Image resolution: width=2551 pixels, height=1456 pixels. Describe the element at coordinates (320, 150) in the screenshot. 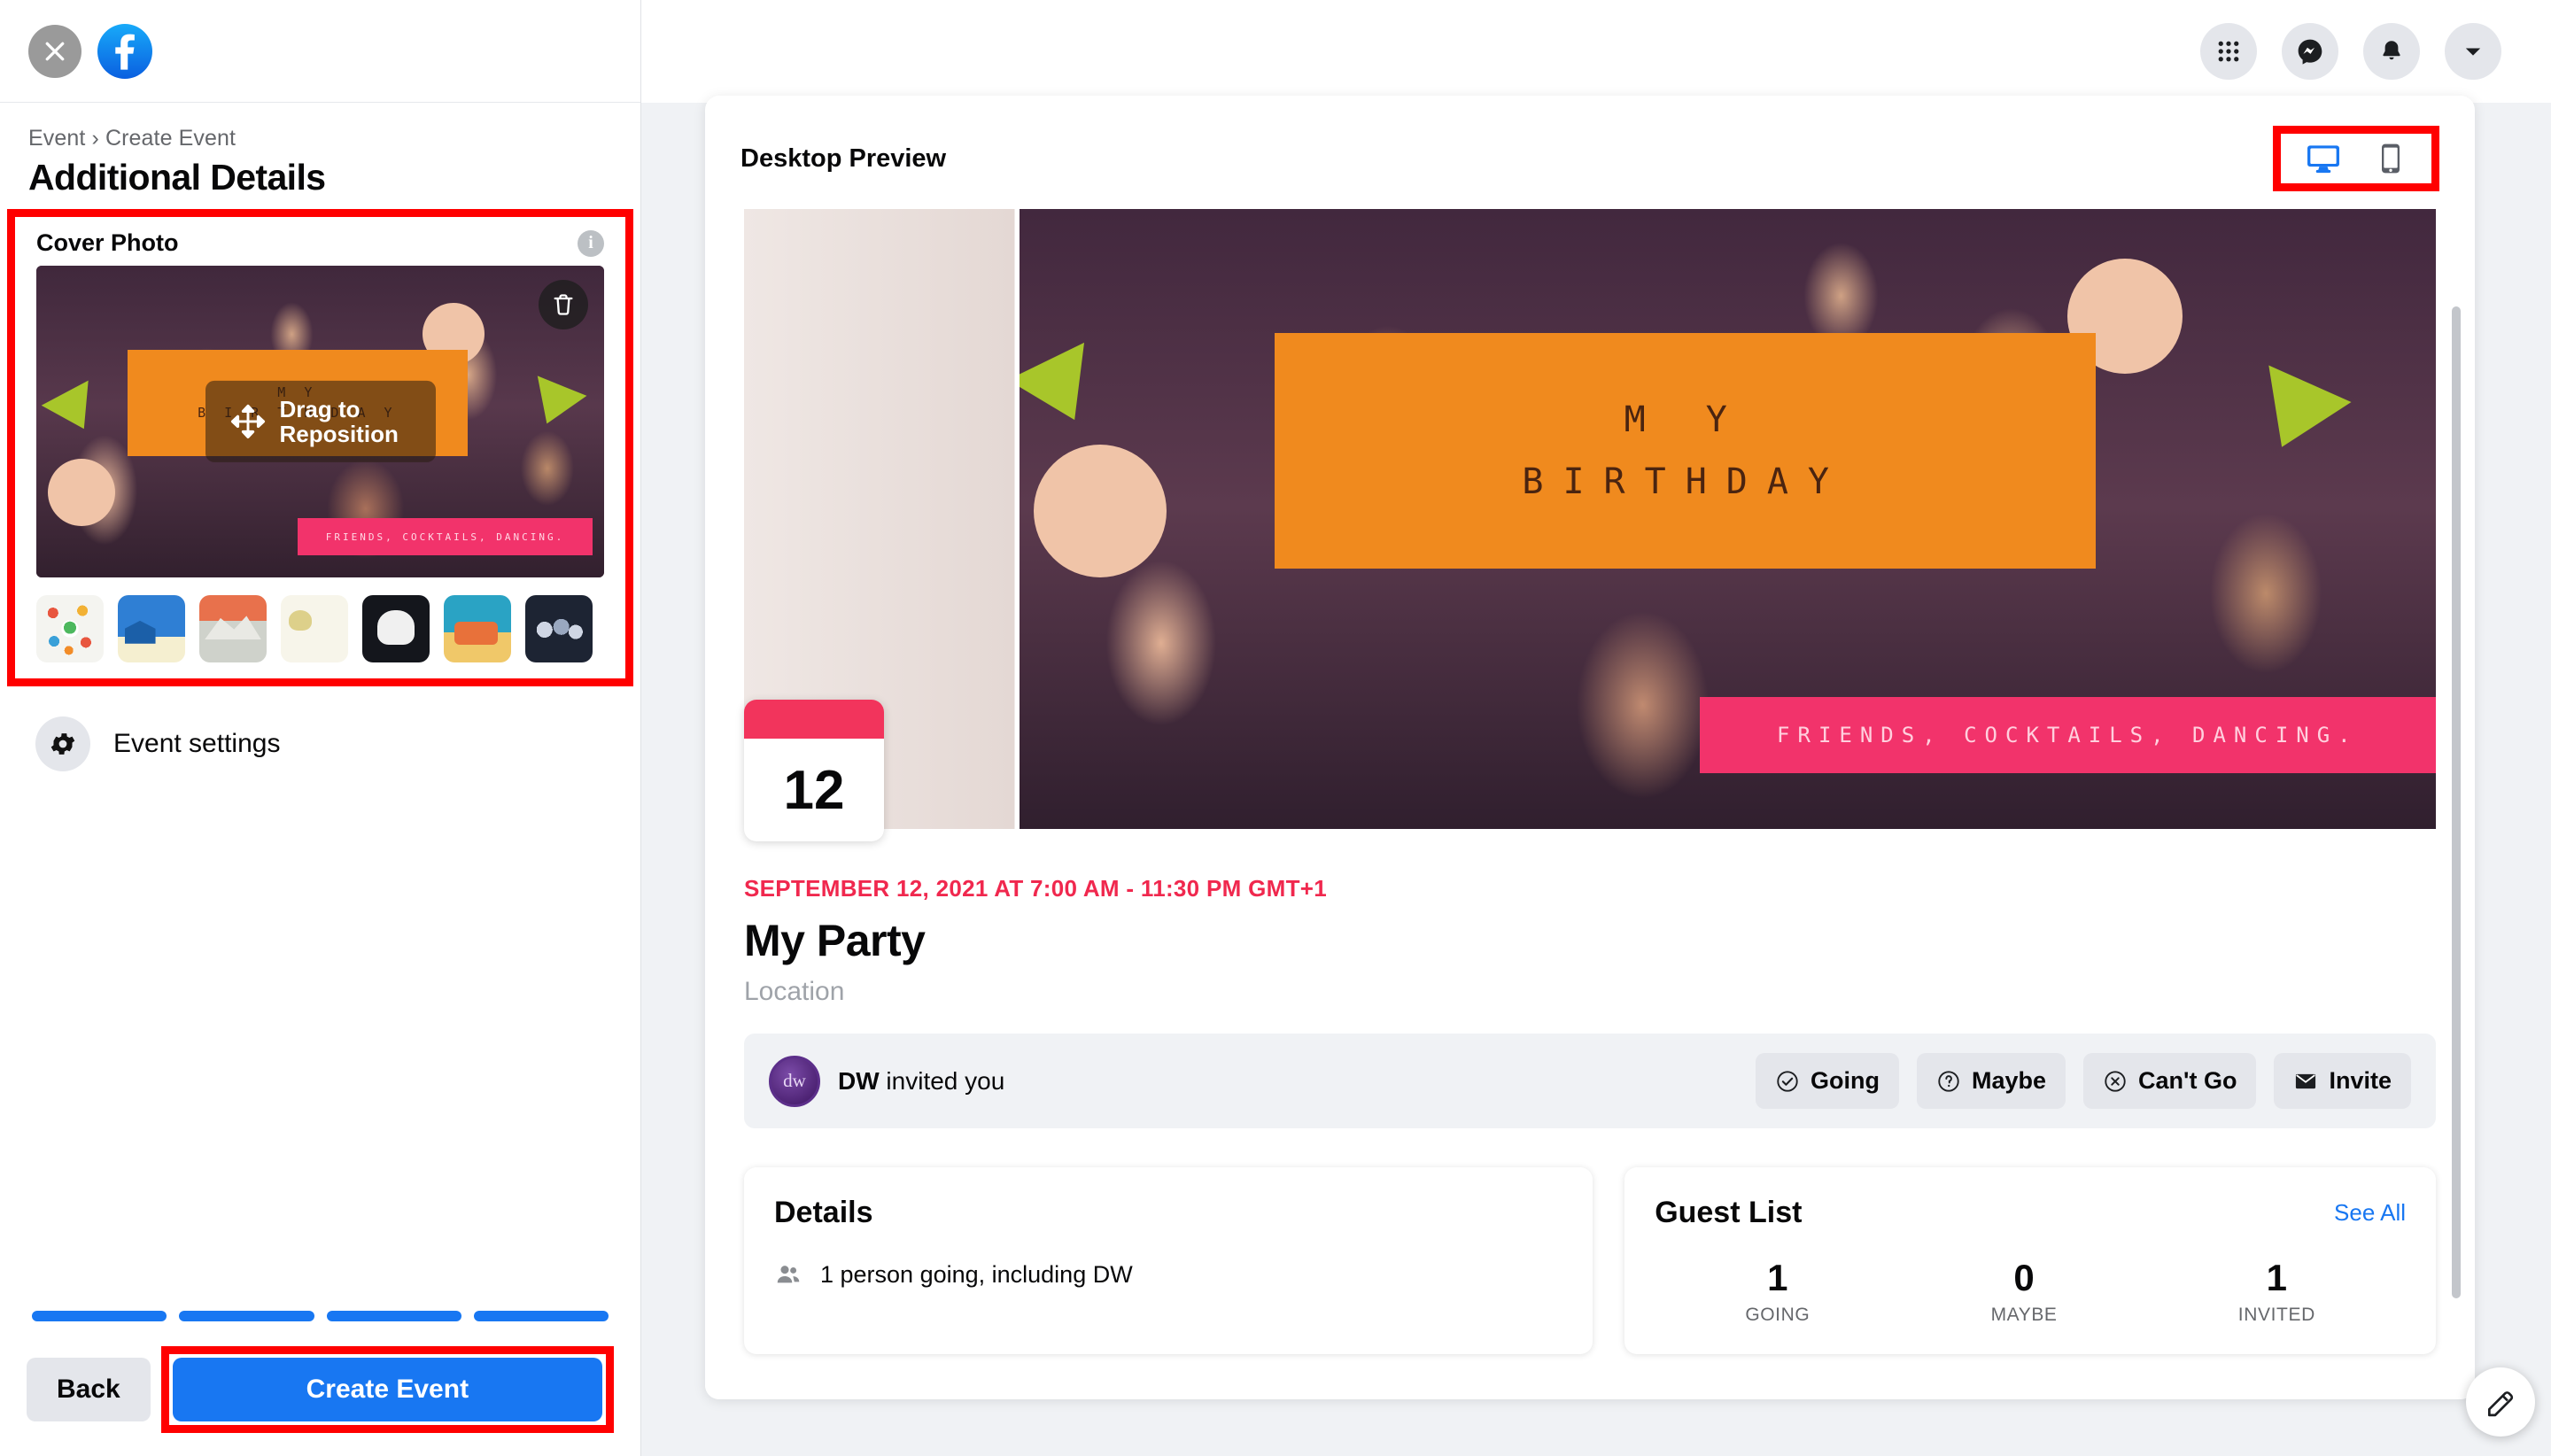

I see `breadcrumb-area: Event › Create Event Additional Details` at that location.